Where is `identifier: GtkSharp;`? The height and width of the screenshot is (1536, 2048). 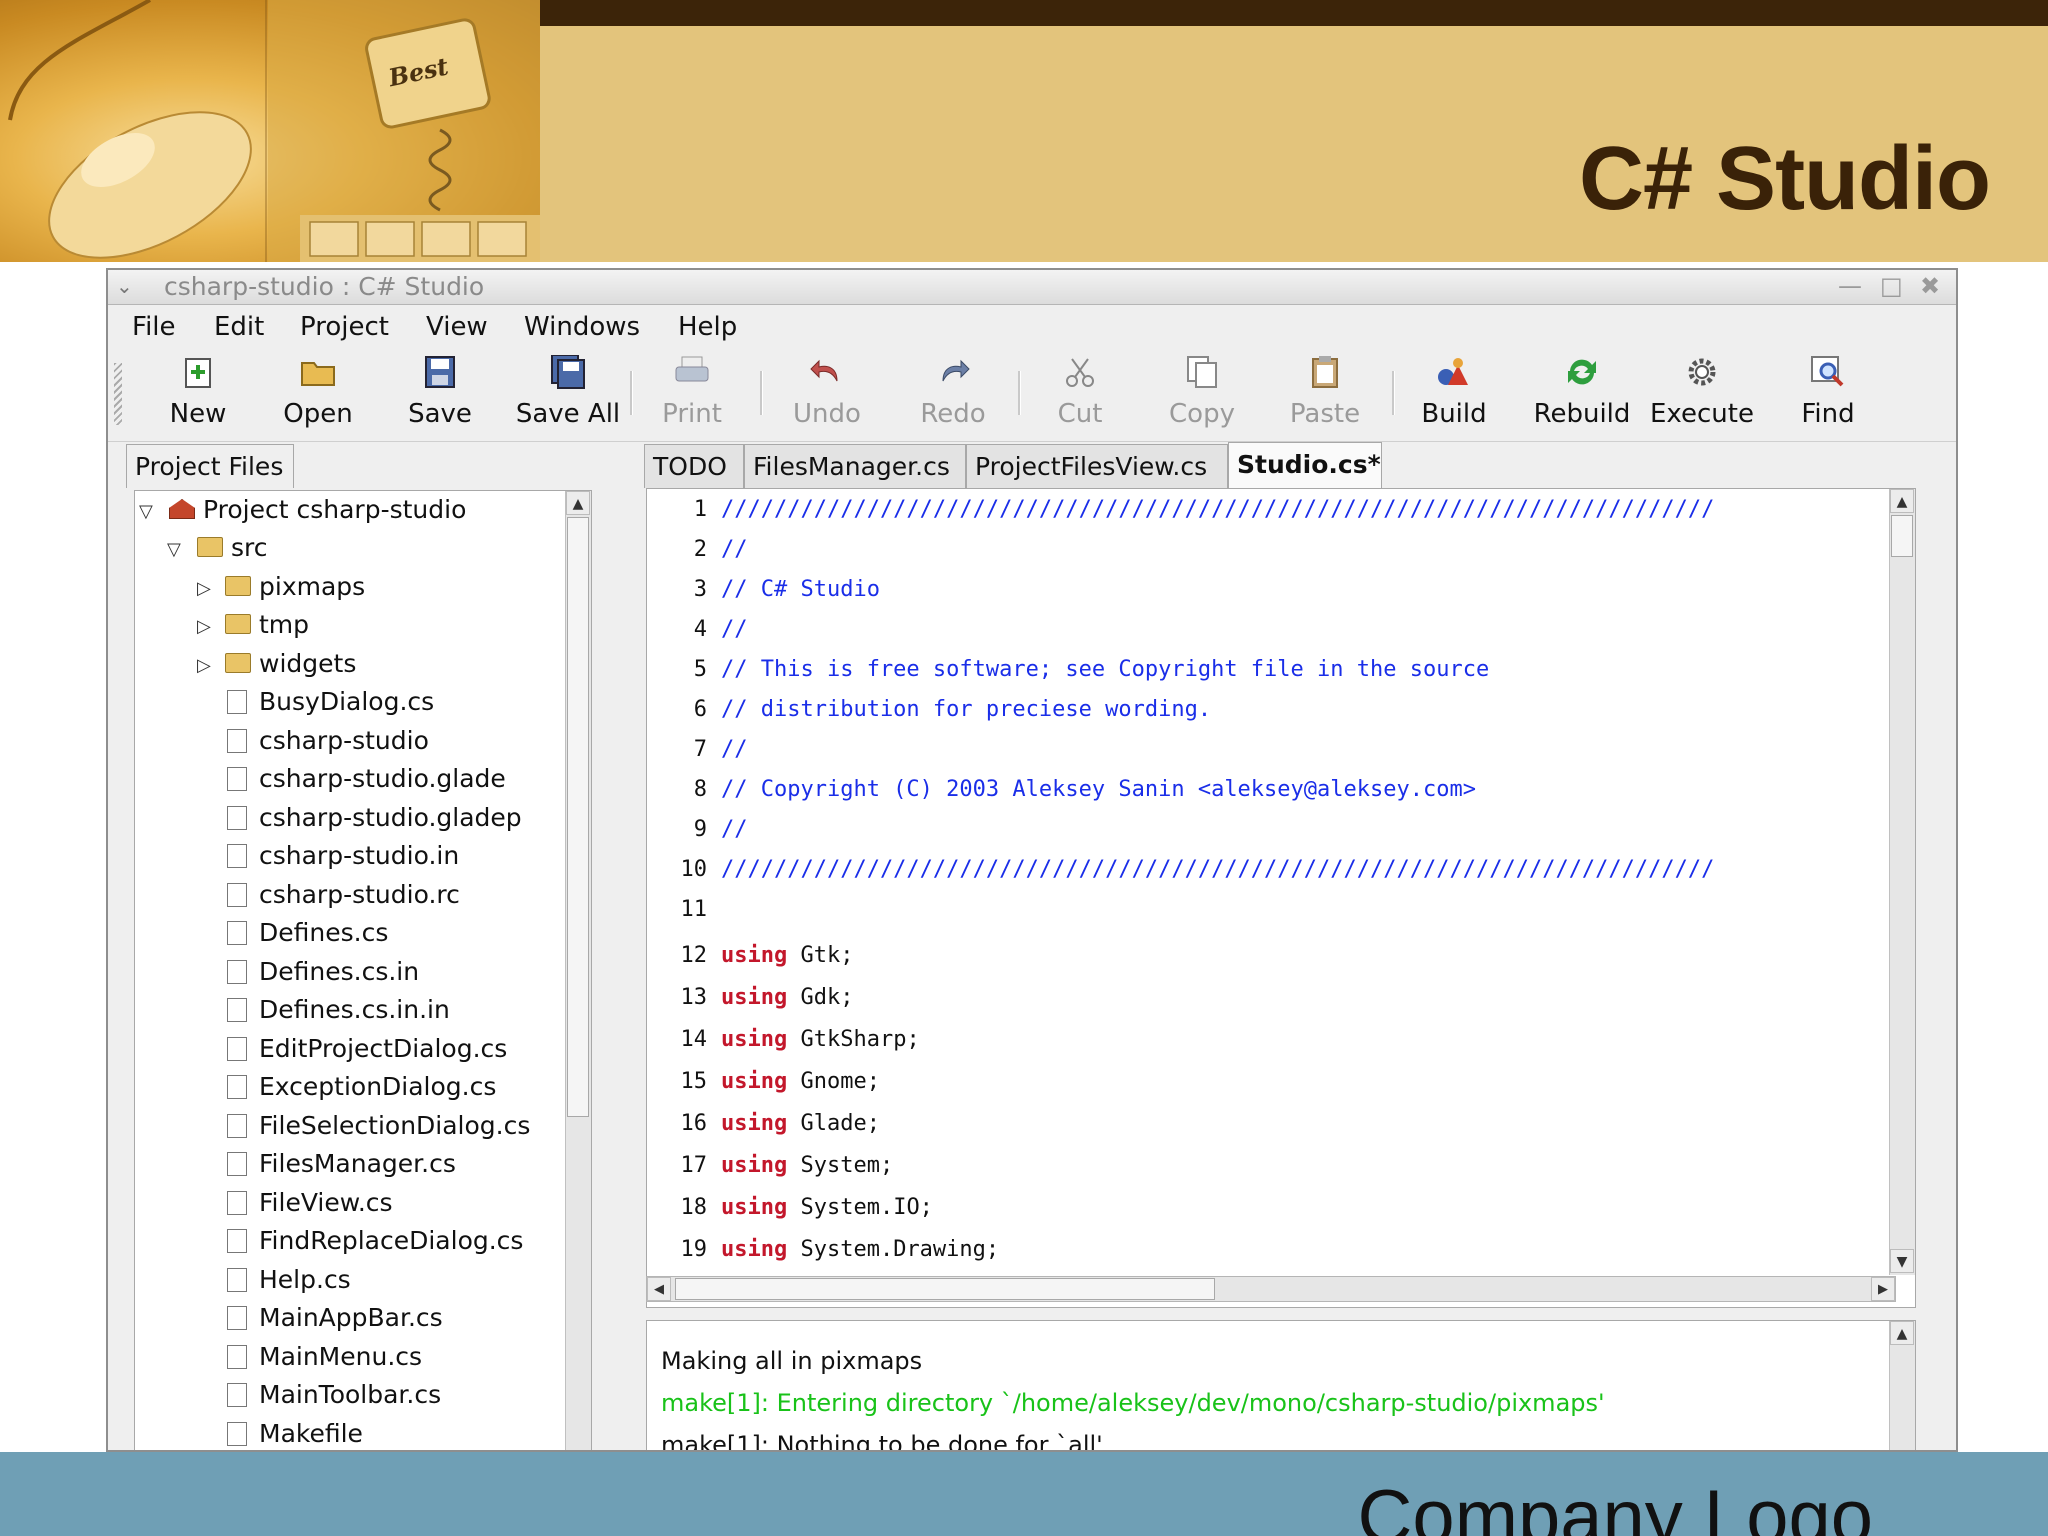 identifier: GtkSharp; is located at coordinates (853, 1039).